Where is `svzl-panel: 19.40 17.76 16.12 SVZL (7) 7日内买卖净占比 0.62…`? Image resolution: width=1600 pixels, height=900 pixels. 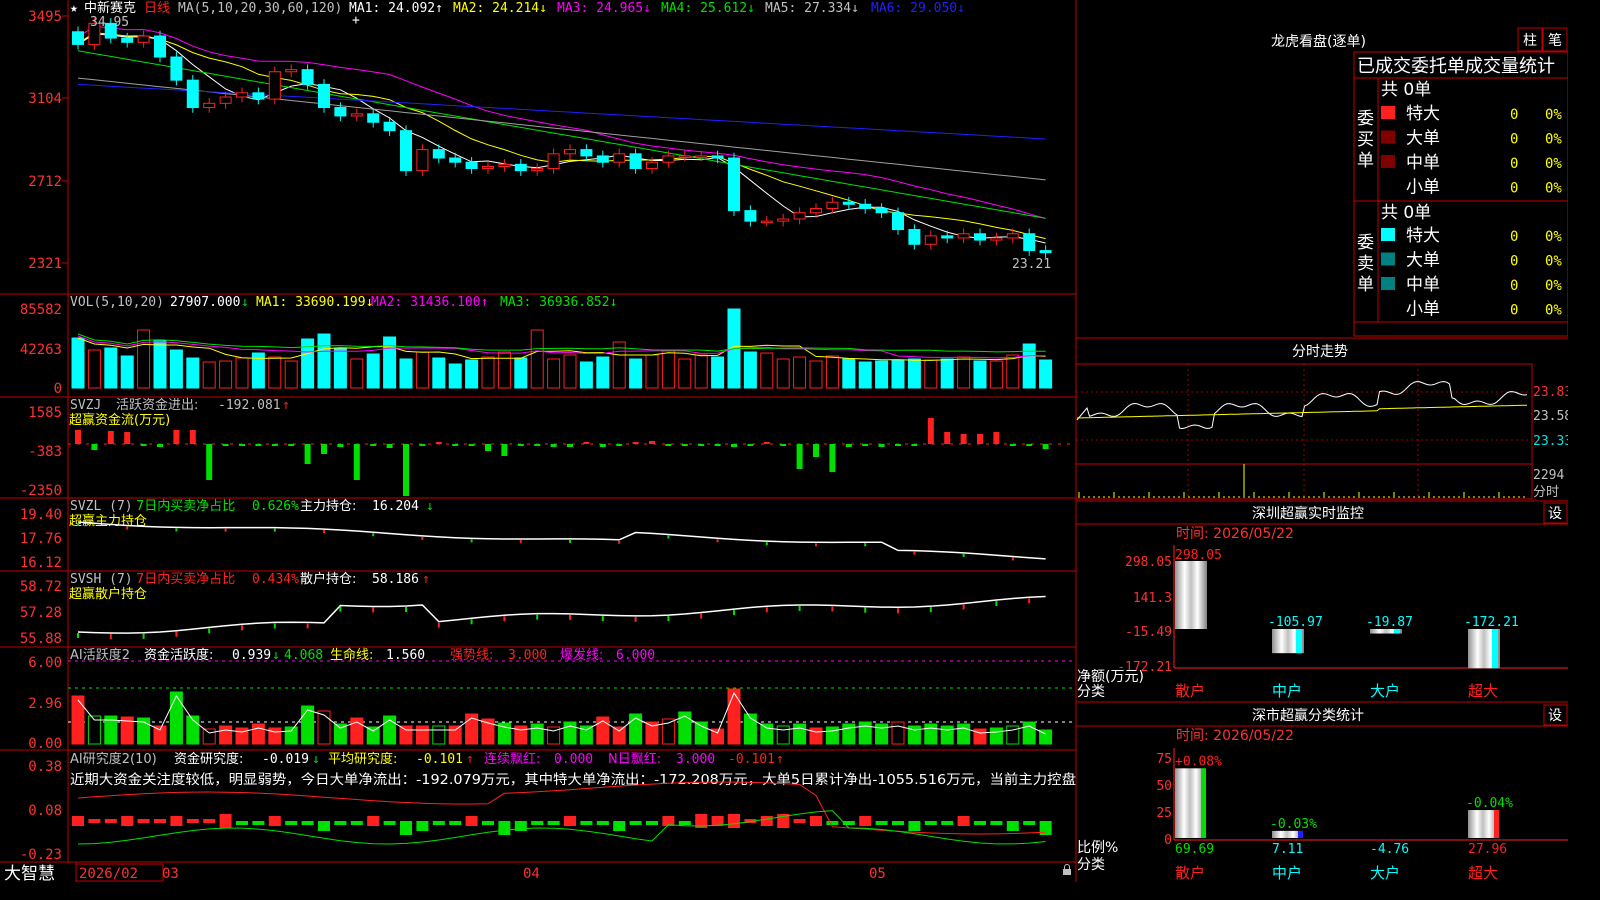 svzl-panel: 19.40 17.76 16.12 SVZL (7) 7日内买卖净占比 0.62… is located at coordinates (533, 534).